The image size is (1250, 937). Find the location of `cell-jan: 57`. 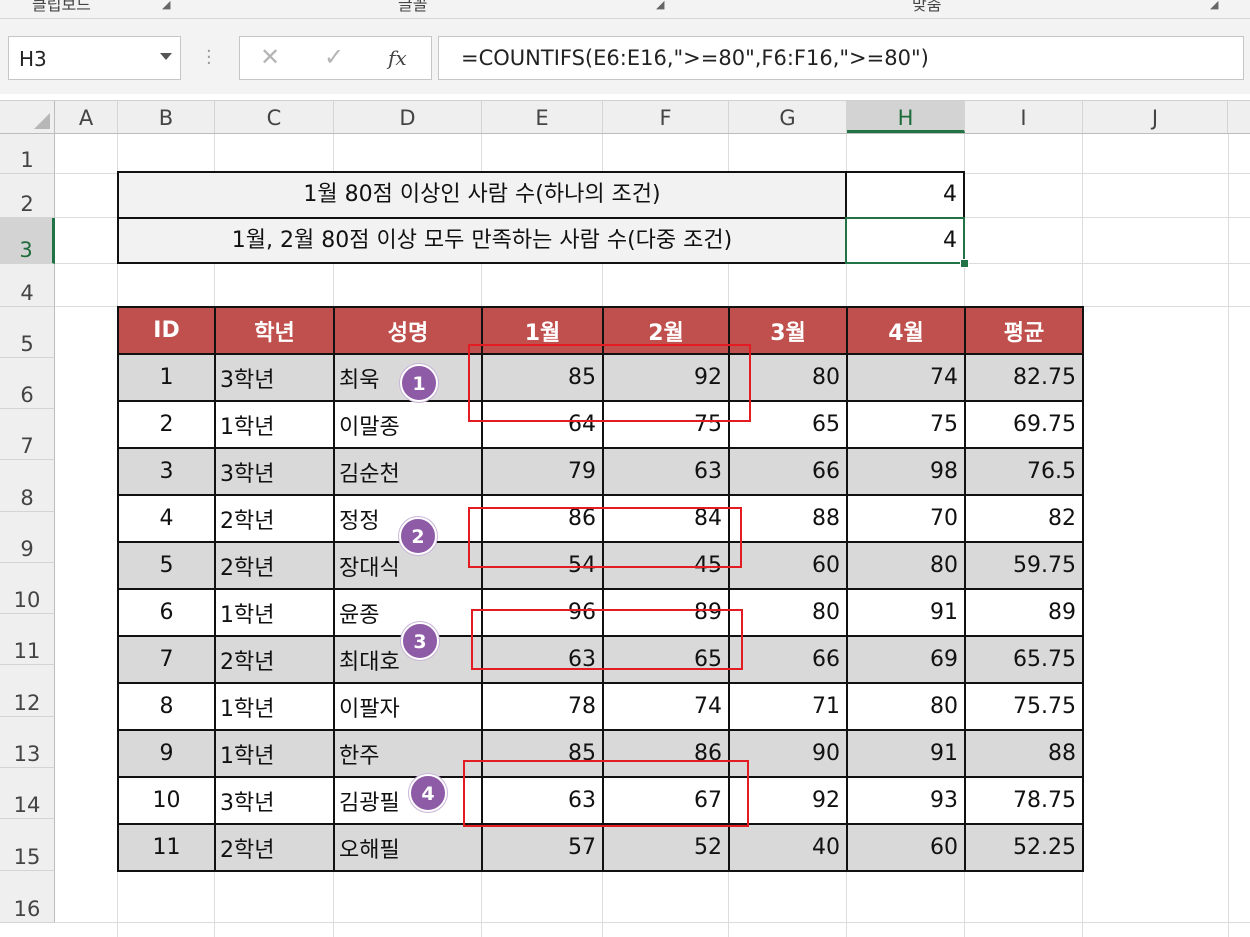

cell-jan: 57 is located at coordinates (542, 847).